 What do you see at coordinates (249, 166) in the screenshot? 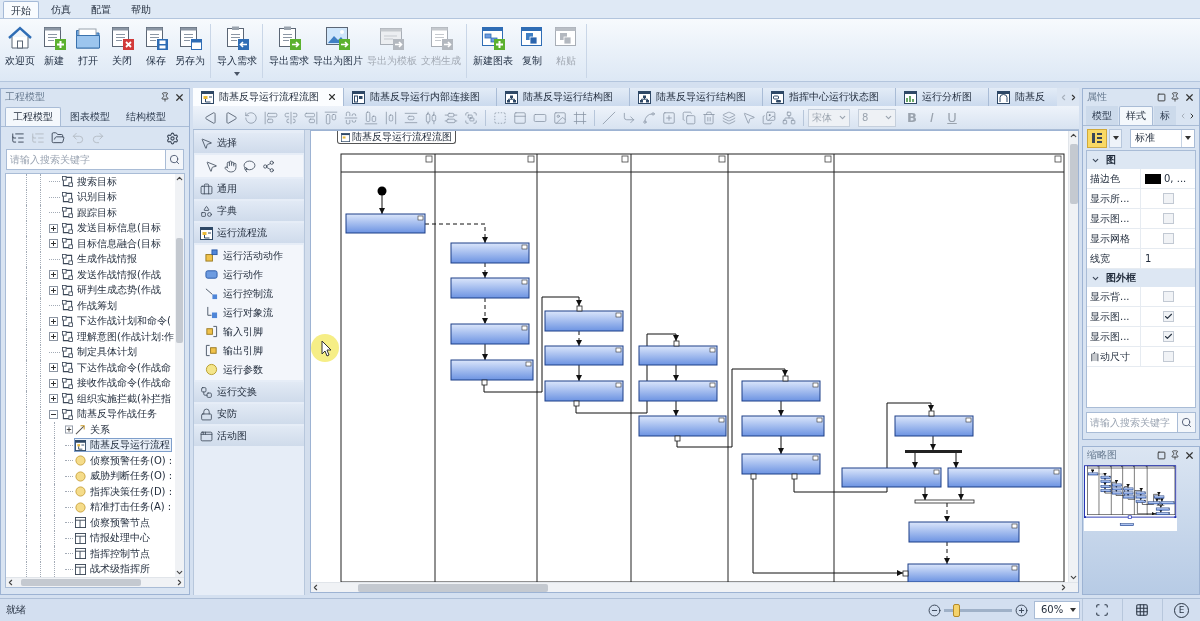
I see `lasso-icon` at bounding box center [249, 166].